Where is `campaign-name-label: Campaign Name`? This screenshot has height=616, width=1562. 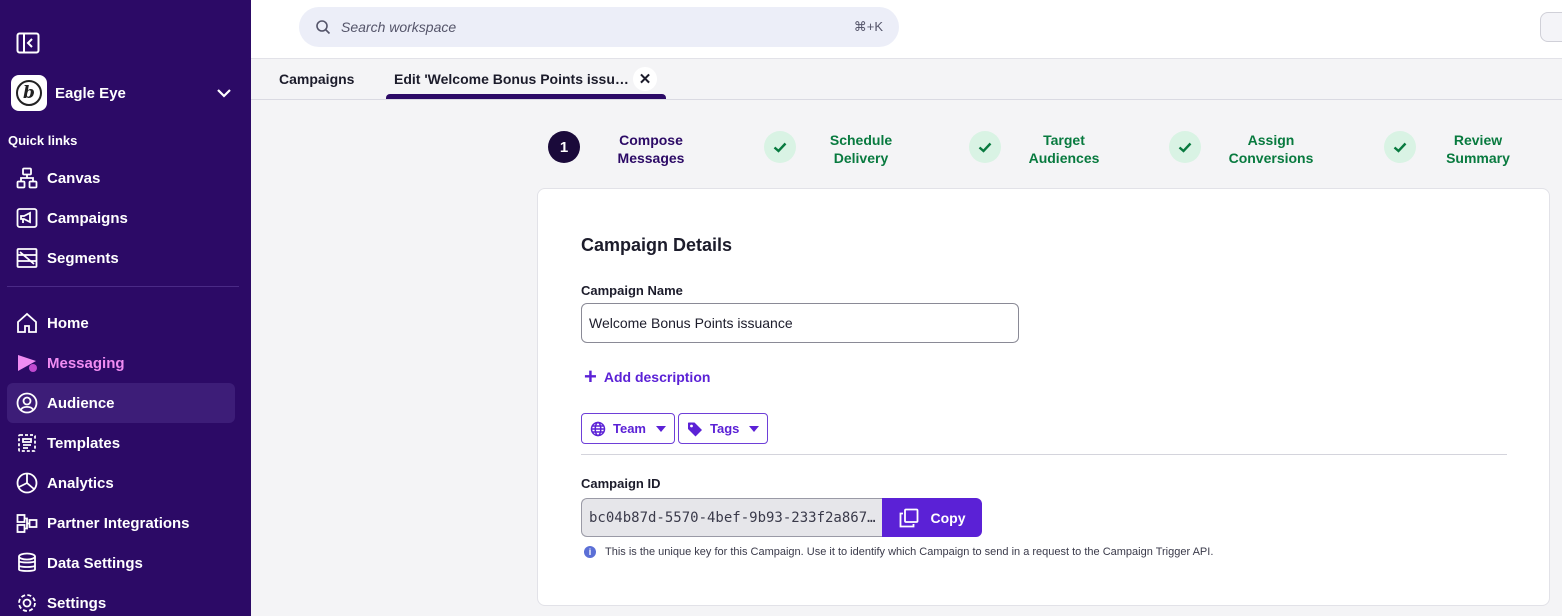
campaign-name-label: Campaign Name is located at coordinates (632, 290).